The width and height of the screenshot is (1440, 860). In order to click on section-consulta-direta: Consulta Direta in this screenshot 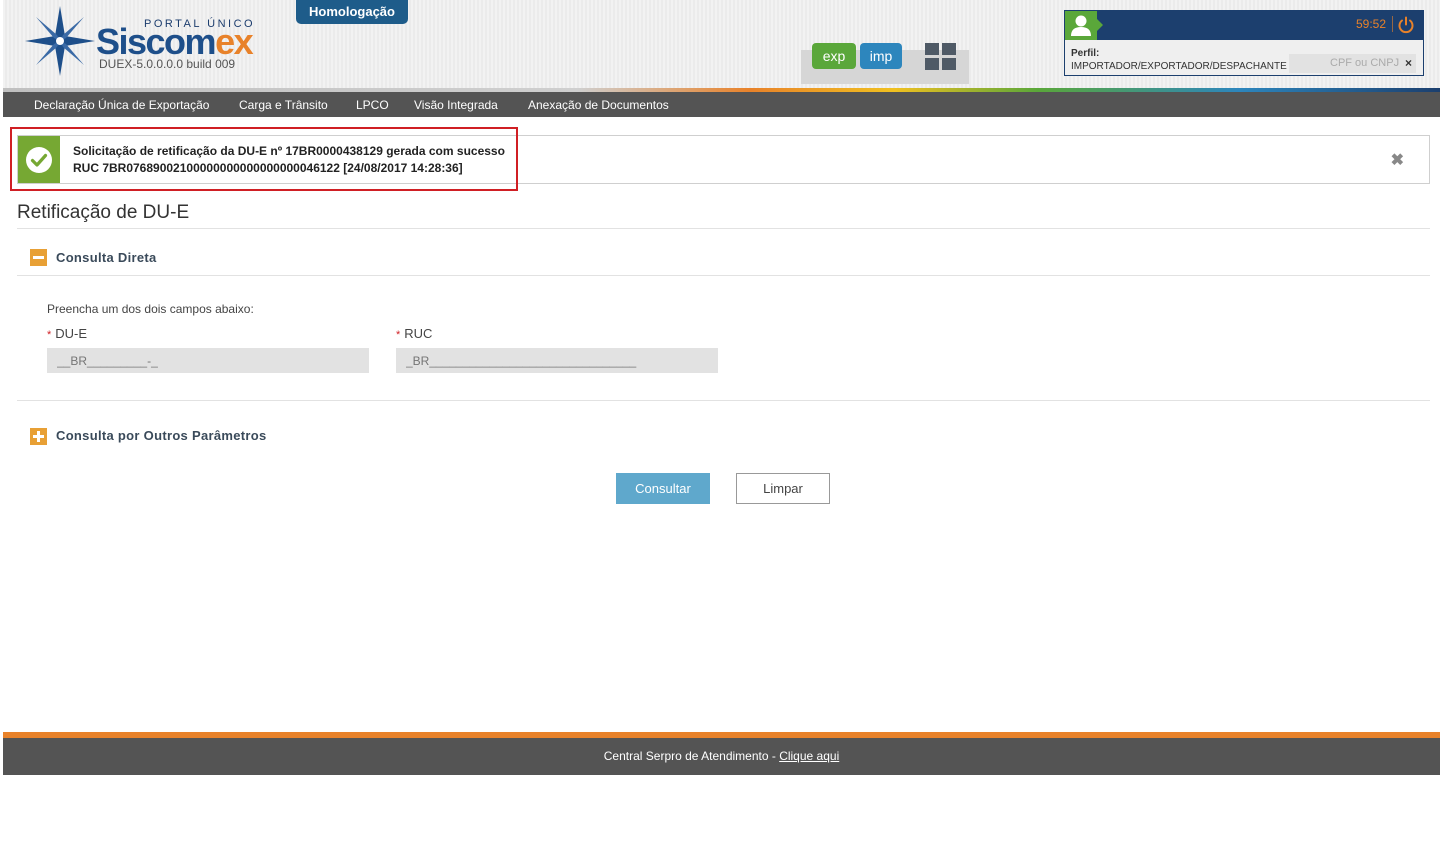, I will do `click(106, 257)`.